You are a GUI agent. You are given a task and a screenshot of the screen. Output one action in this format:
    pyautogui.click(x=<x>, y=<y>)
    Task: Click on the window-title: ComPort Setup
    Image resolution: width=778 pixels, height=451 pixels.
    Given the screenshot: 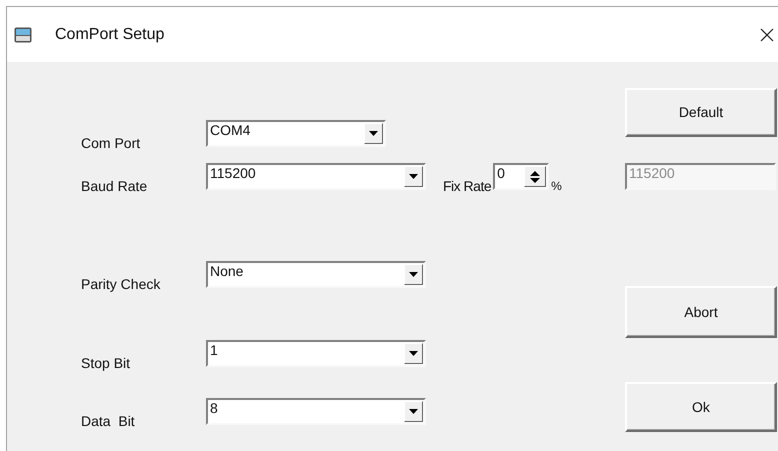 What is the action you would take?
    pyautogui.click(x=109, y=34)
    